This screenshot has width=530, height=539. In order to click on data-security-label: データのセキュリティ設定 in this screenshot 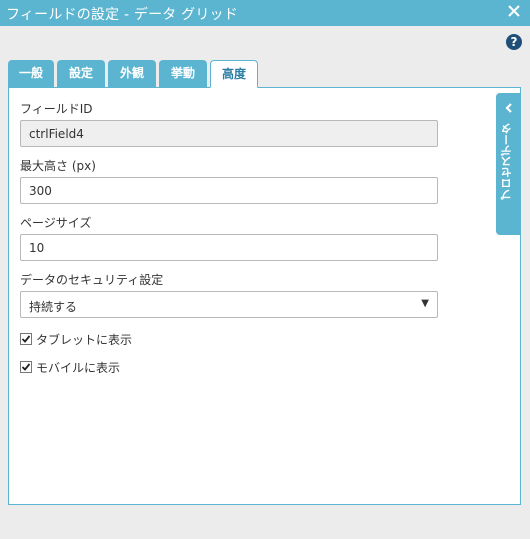, I will do `click(92, 280)`.